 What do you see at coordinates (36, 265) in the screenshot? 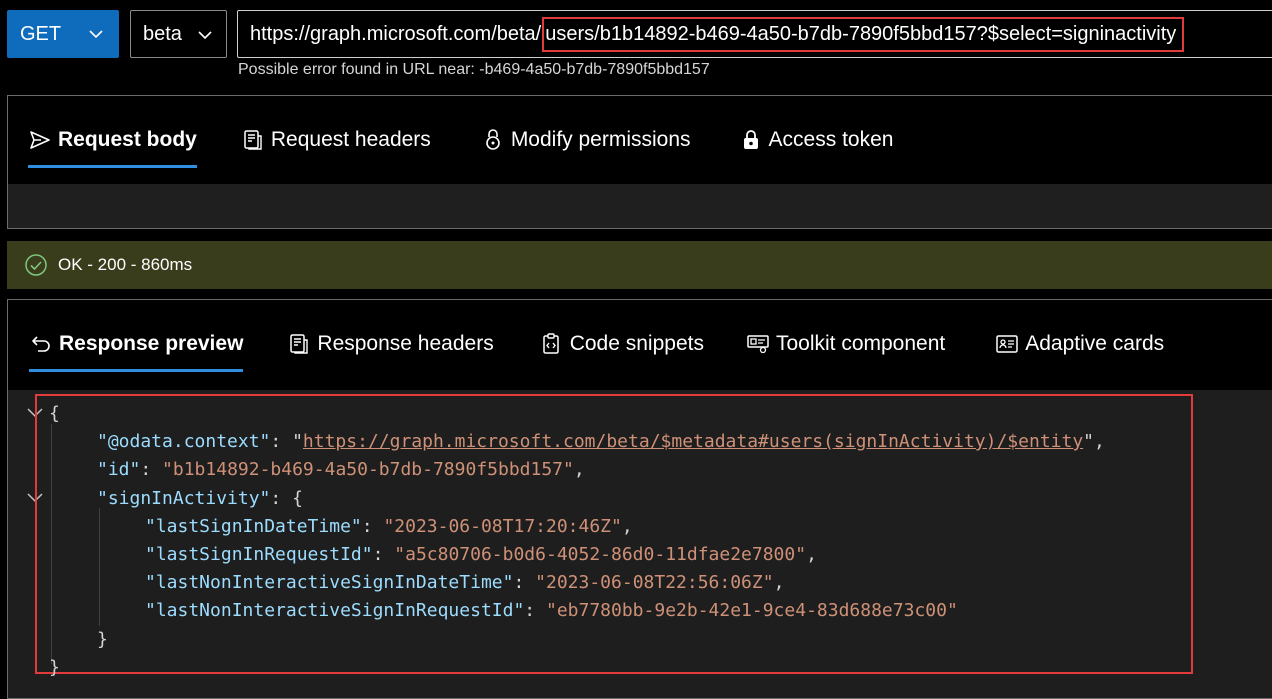
I see `checkmark-circle-icon` at bounding box center [36, 265].